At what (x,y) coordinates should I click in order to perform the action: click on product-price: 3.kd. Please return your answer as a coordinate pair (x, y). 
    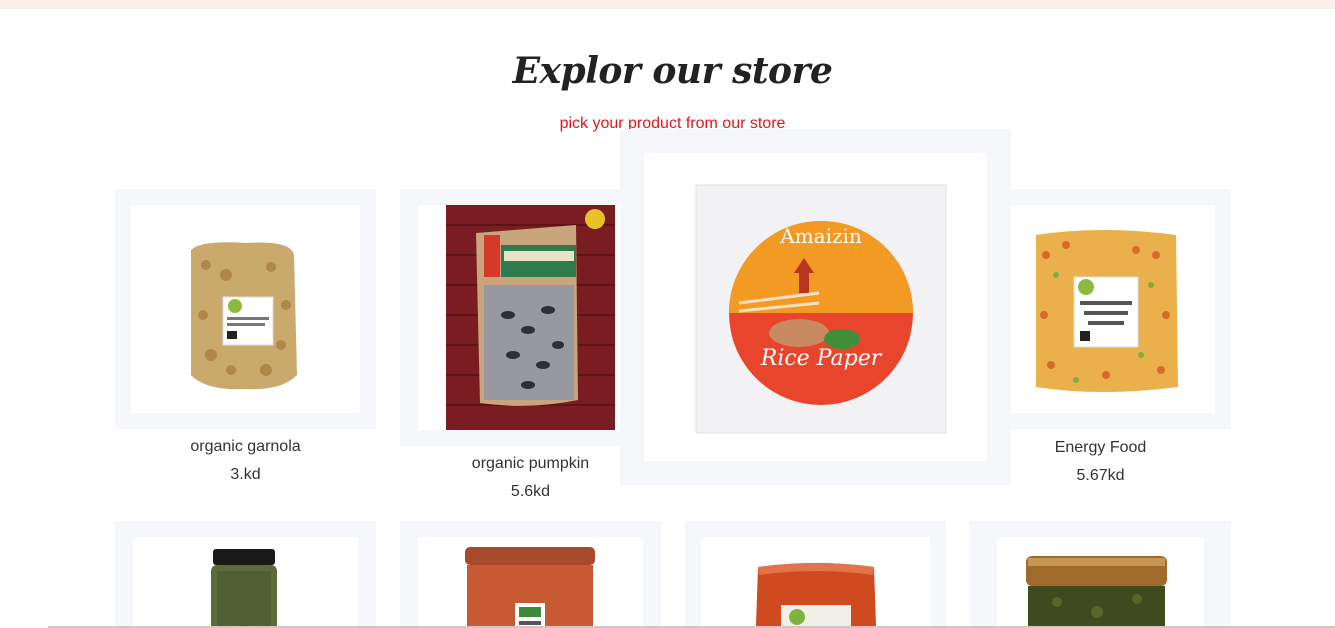
    Looking at the image, I should click on (245, 474).